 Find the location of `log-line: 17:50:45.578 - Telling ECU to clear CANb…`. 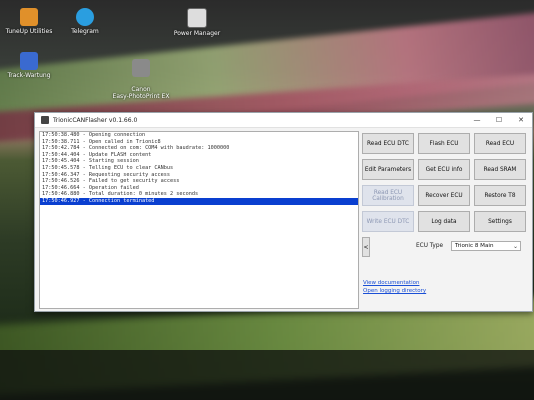

log-line: 17:50:45.578 - Telling ECU to clear CANb… is located at coordinates (199, 168).